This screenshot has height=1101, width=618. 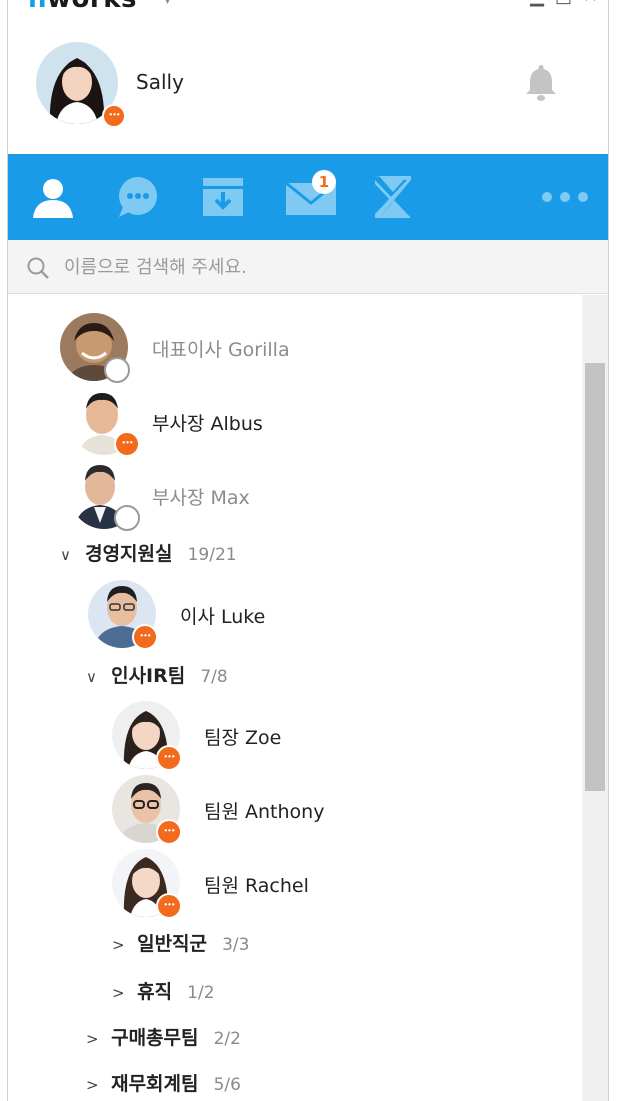 What do you see at coordinates (214, 677) in the screenshot?
I see `group-online-count: 7/8` at bounding box center [214, 677].